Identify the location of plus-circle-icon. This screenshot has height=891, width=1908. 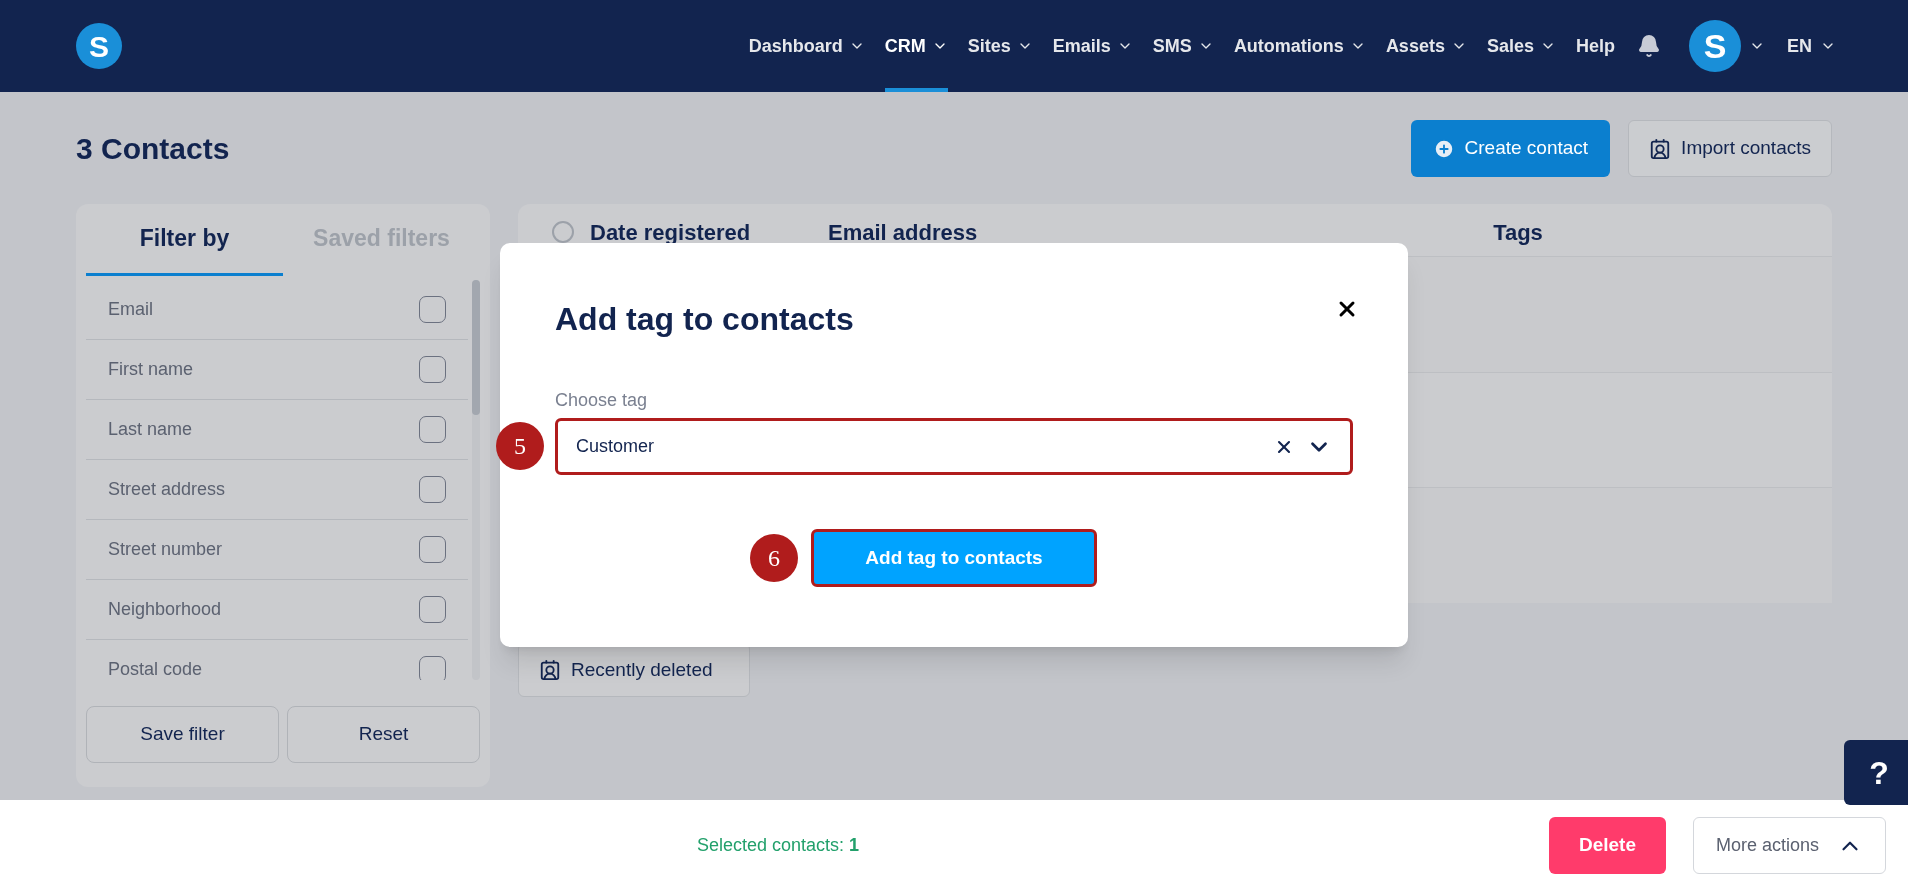
(1443, 148).